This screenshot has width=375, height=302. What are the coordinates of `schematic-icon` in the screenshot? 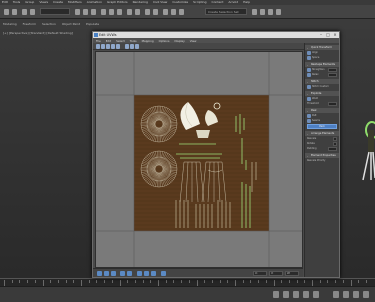 It's located at (181, 12).